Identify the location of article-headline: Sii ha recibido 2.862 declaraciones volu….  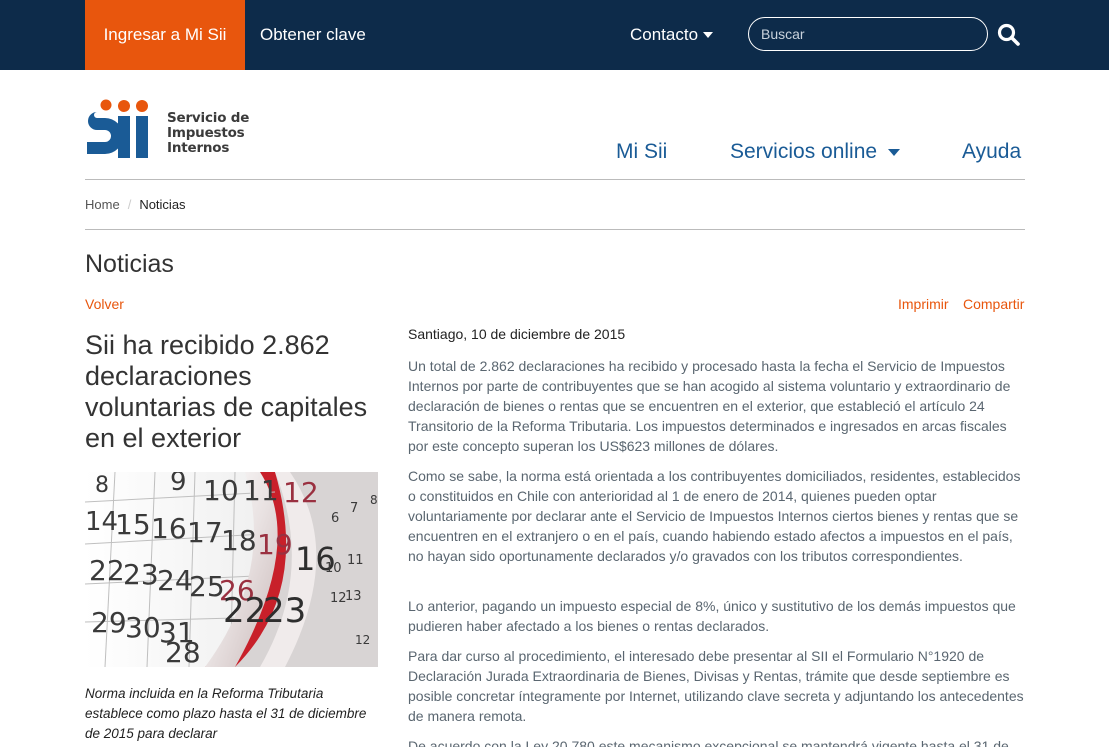
(226, 391).